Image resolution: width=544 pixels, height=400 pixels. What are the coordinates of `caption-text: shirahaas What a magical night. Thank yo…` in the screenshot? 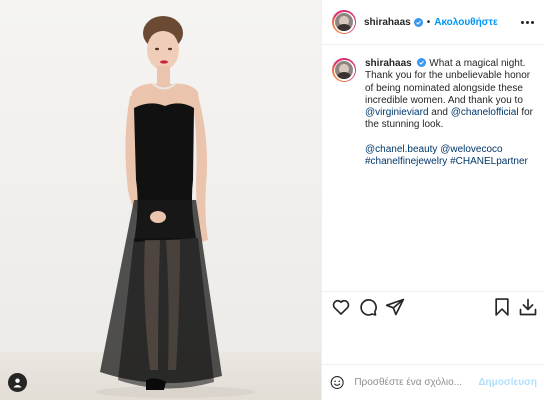 It's located at (451, 113).